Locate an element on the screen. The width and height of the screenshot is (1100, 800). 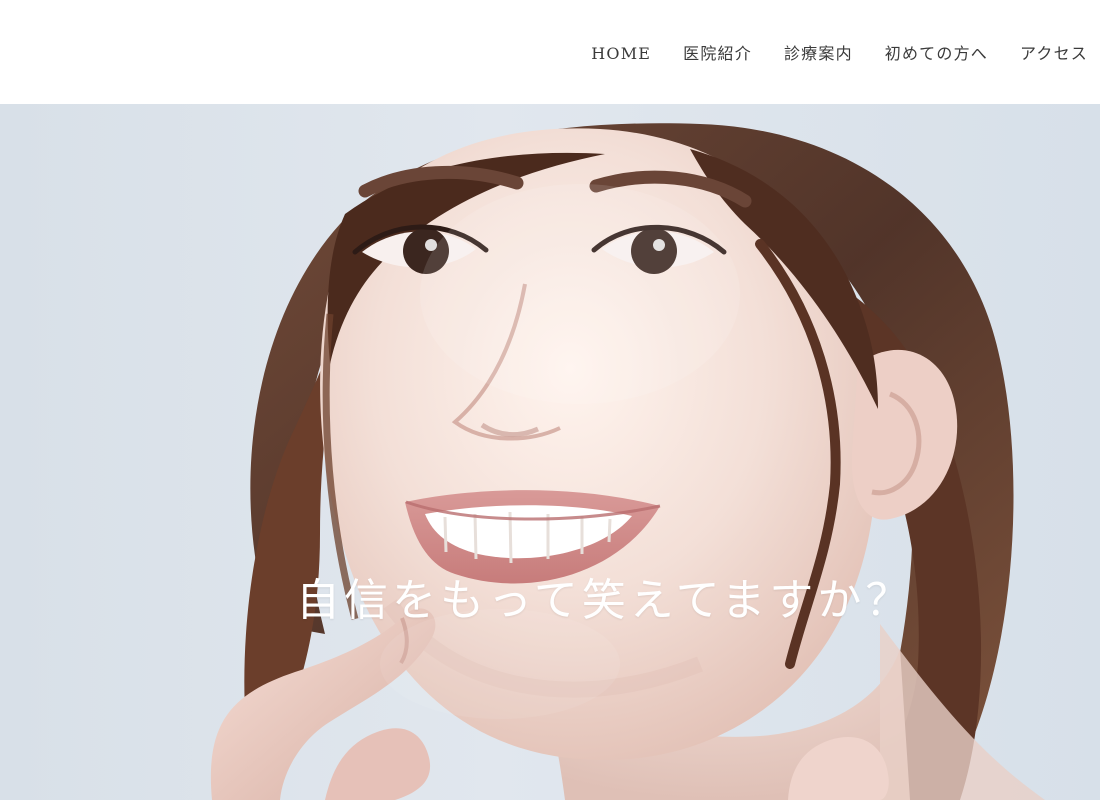
nav-home-link: HOME is located at coordinates (621, 54).